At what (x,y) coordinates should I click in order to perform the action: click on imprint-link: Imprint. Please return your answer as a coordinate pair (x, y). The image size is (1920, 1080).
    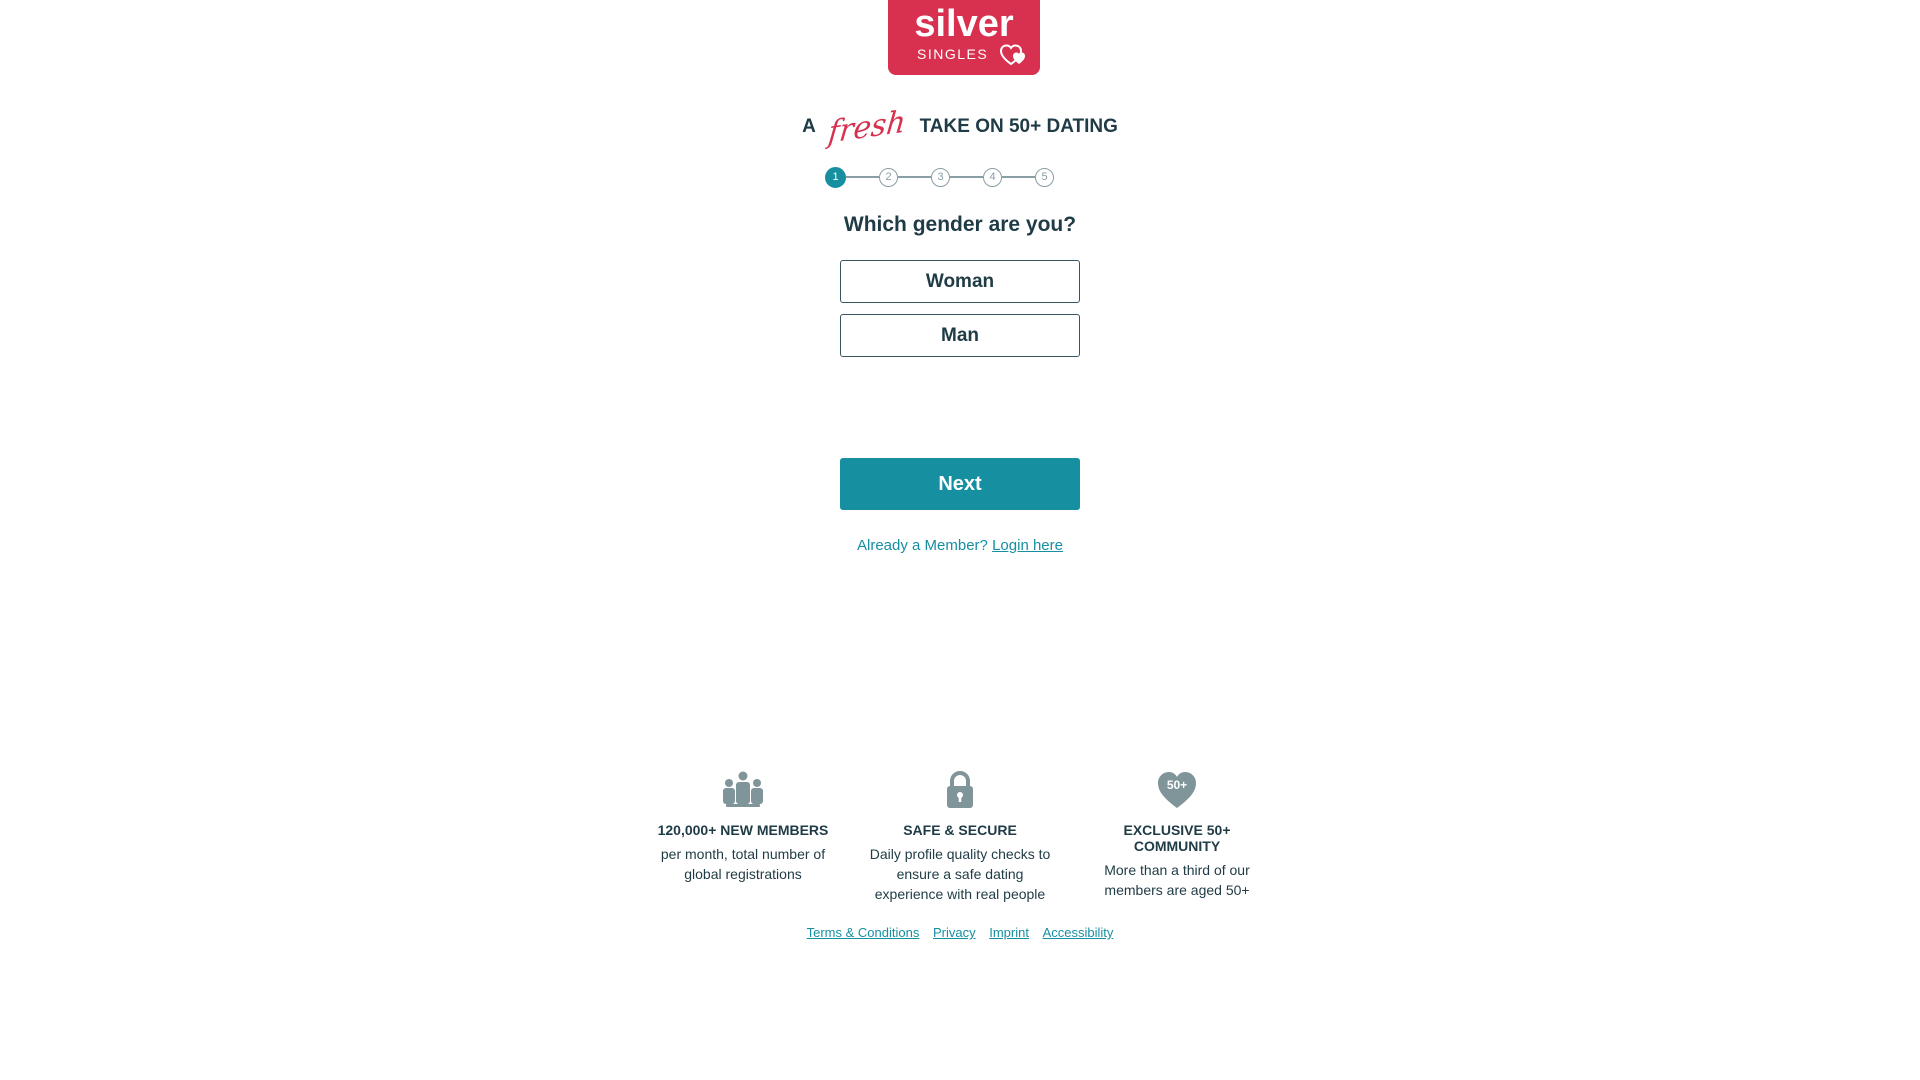
    Looking at the image, I should click on (1009, 932).